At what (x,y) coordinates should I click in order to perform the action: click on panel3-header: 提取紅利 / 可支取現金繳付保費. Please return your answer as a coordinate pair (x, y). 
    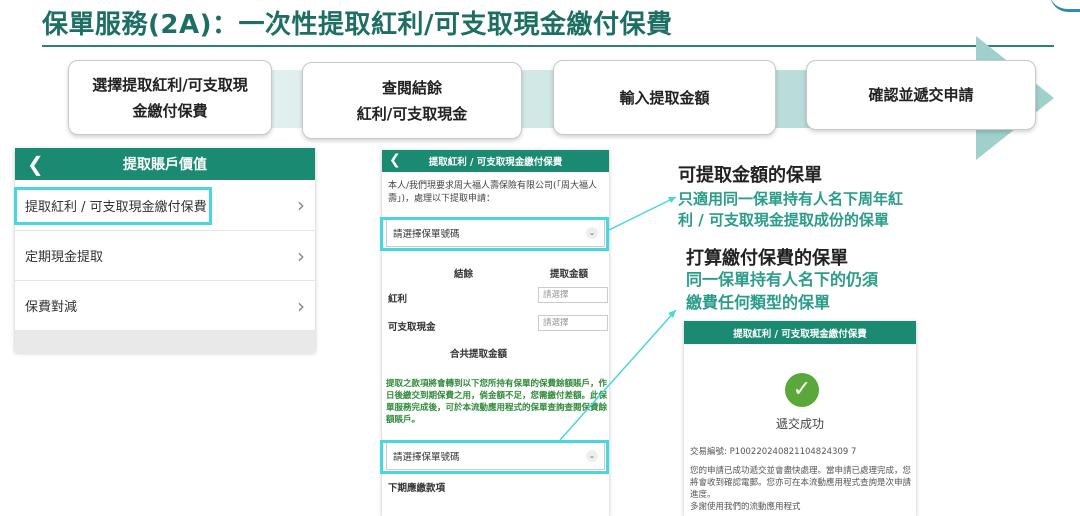
    Looking at the image, I should click on (800, 332).